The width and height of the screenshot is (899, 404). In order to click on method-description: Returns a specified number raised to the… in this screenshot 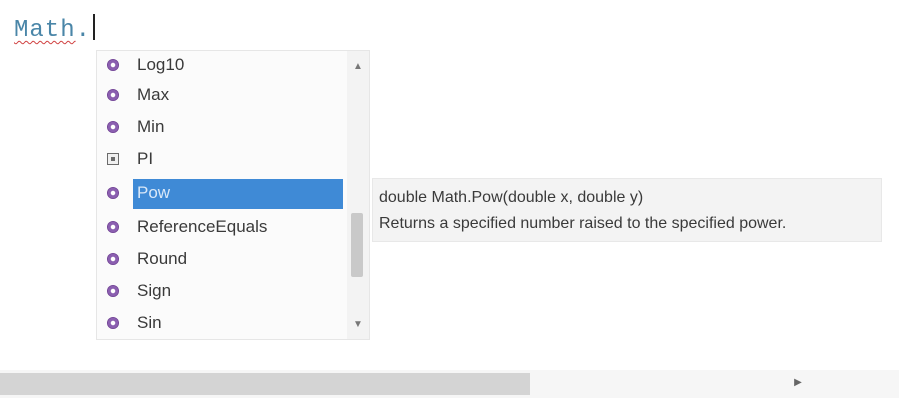, I will do `click(583, 223)`.